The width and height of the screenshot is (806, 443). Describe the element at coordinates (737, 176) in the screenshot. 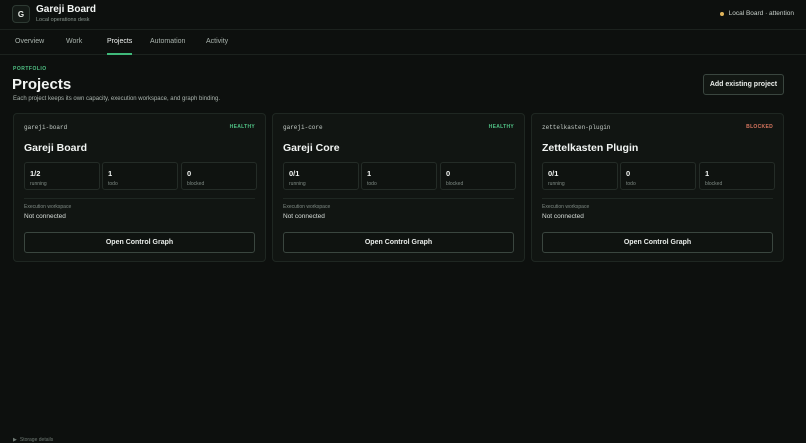

I see `stat-blocked: 1 blocked` at that location.